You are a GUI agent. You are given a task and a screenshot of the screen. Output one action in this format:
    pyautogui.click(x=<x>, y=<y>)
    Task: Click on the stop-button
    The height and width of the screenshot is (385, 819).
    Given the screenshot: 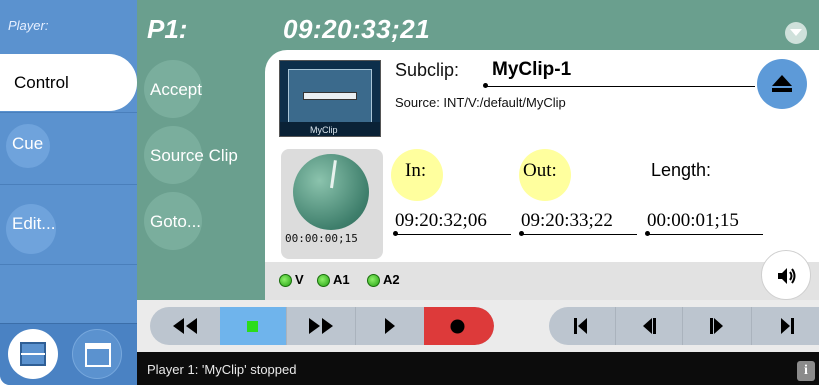 What is the action you would take?
    pyautogui.click(x=253, y=326)
    